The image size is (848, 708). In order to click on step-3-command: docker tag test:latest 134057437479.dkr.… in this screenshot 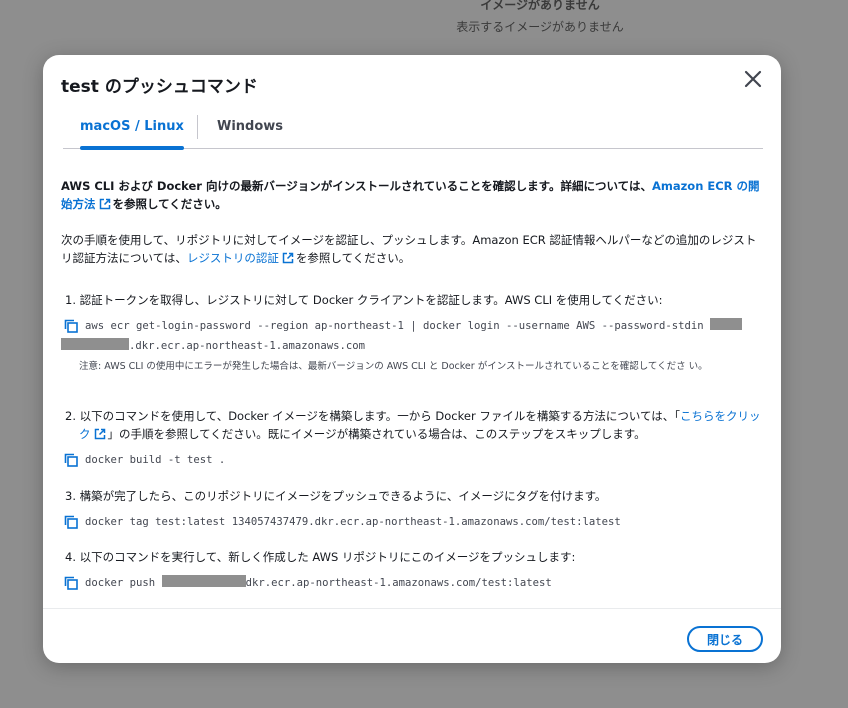, I will do `click(413, 522)`.